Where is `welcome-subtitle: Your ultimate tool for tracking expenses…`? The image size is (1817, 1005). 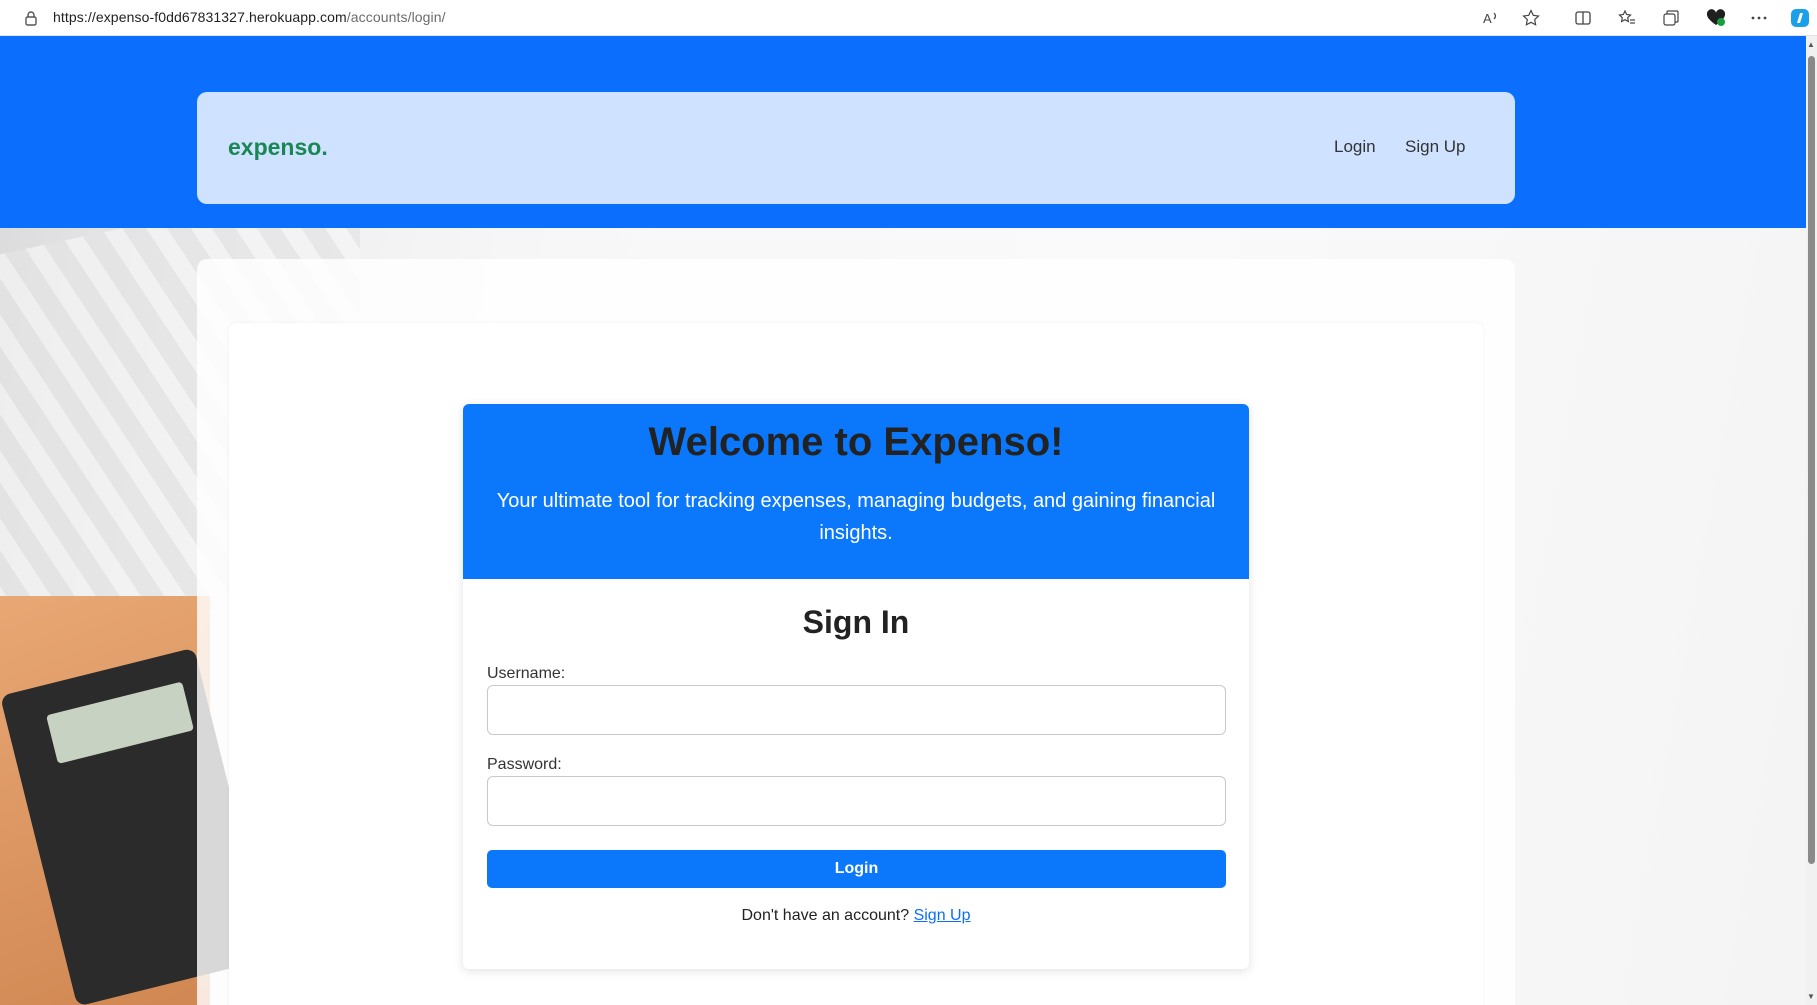 welcome-subtitle: Your ultimate tool for tracking expenses… is located at coordinates (856, 517).